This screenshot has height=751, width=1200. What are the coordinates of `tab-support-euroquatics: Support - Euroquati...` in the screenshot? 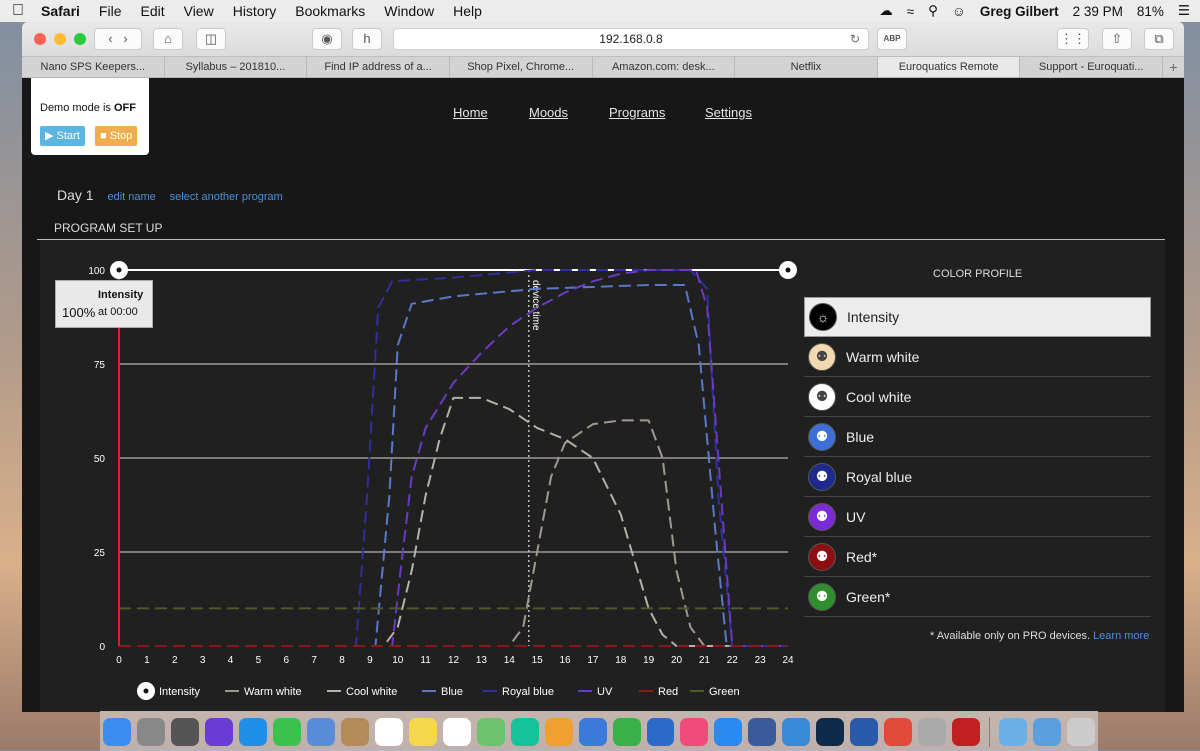 It's located at (1091, 67).